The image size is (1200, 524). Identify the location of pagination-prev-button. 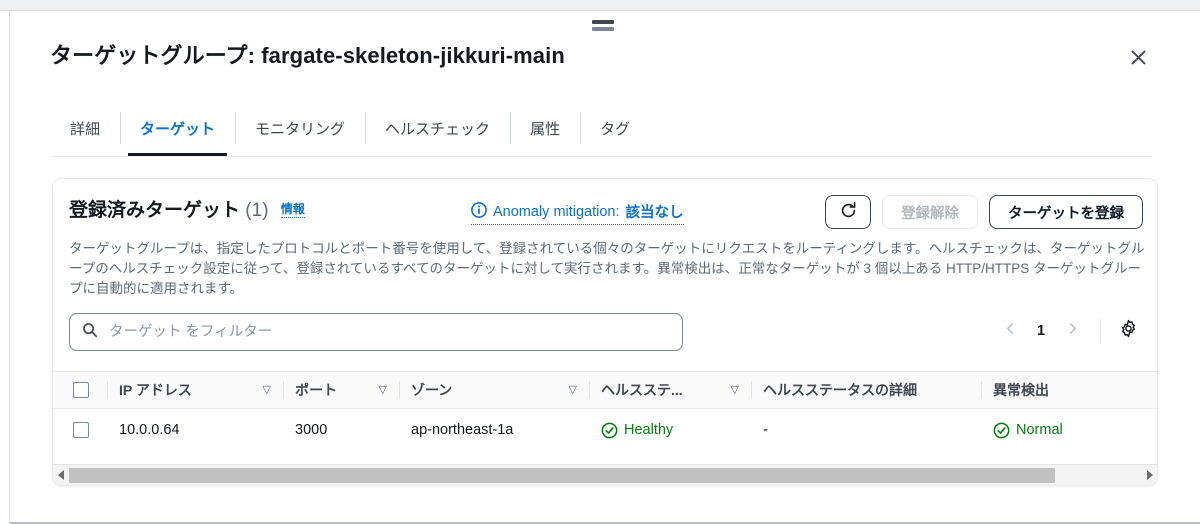
(1010, 331).